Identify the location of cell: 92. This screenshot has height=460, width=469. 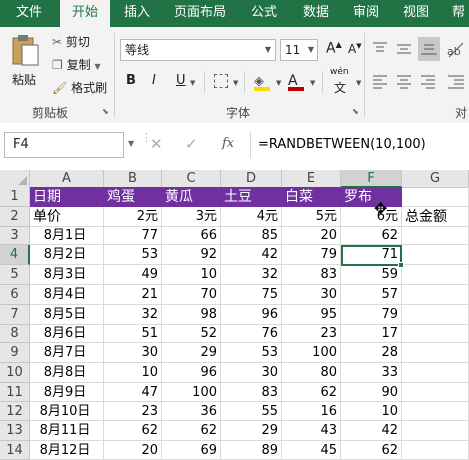
(191, 255).